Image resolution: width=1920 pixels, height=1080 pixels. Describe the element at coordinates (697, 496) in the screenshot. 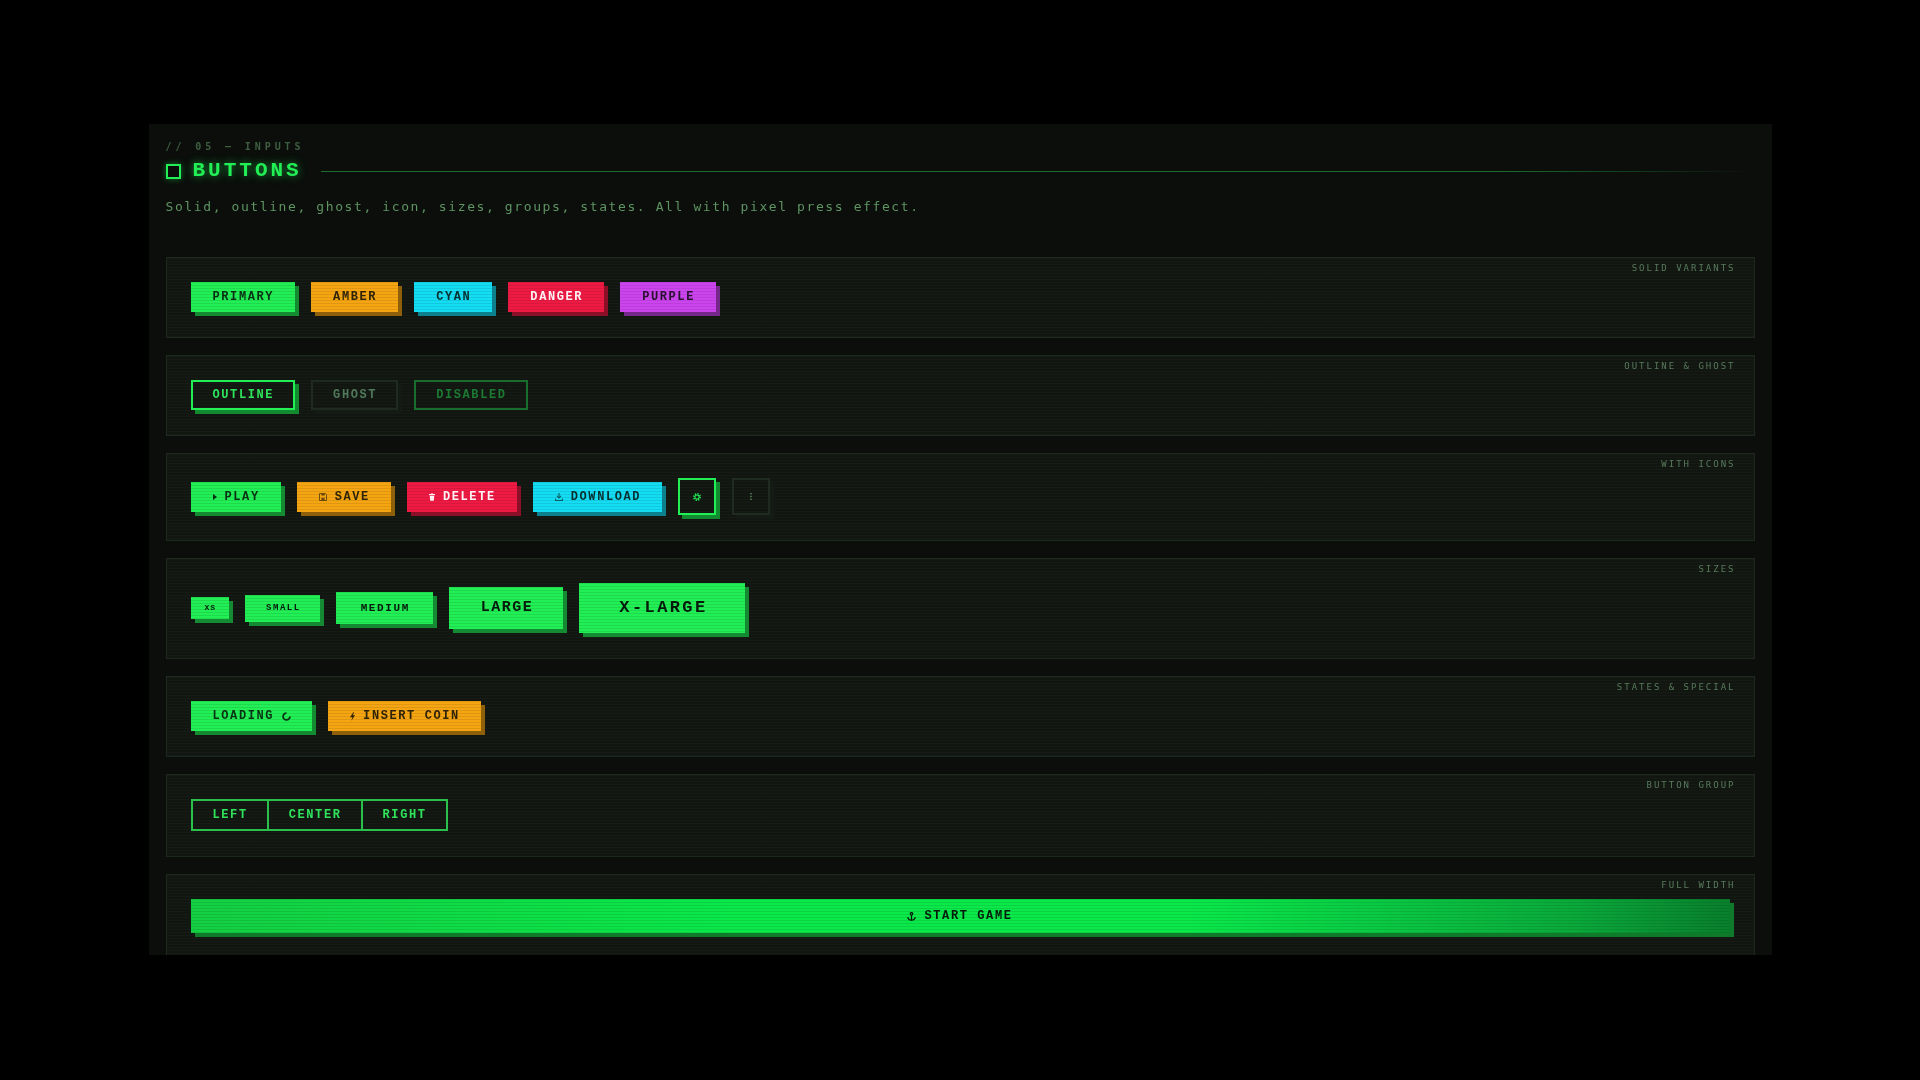

I see `gear-icon` at that location.